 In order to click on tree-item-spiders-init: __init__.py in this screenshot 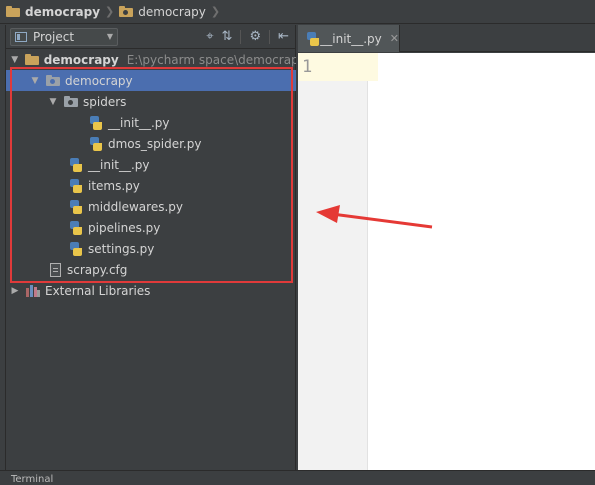, I will do `click(151, 122)`.